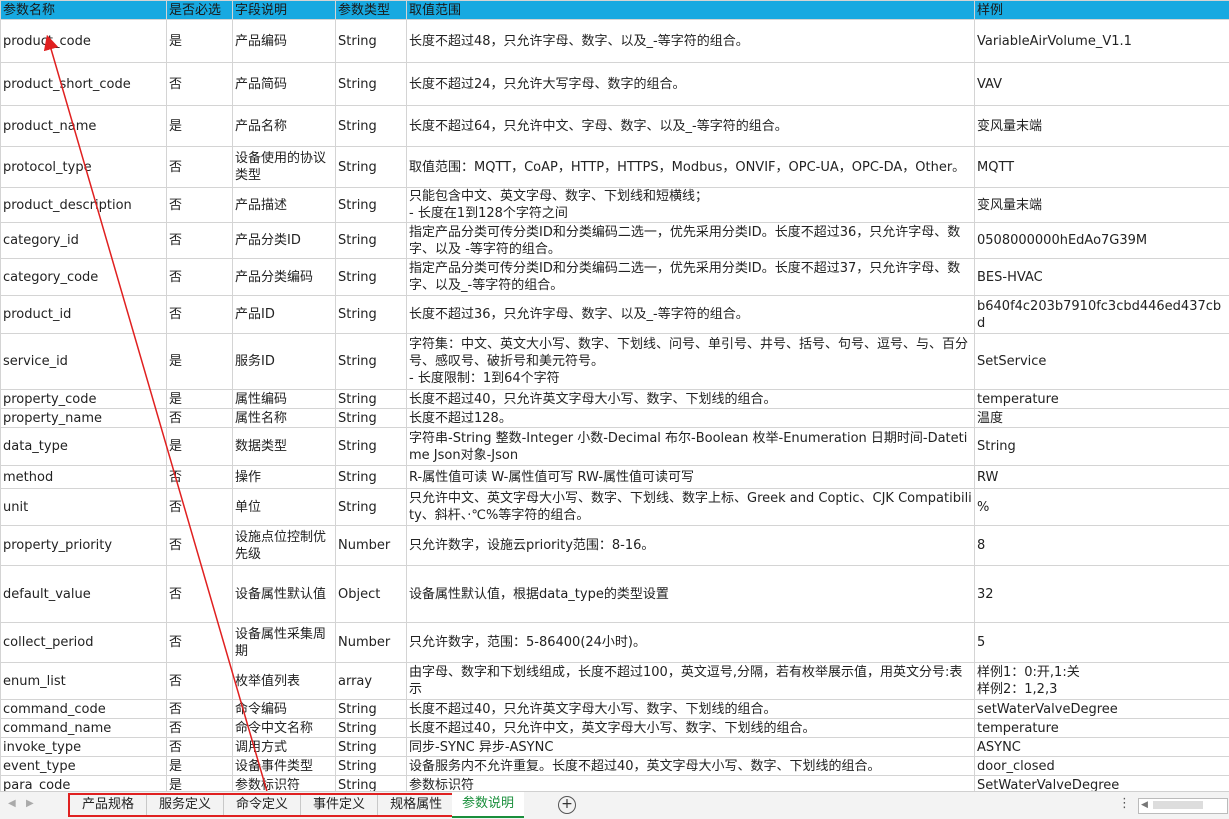 The height and width of the screenshot is (819, 1229). What do you see at coordinates (84, 681) in the screenshot?
I see `table-cell: enum_list` at bounding box center [84, 681].